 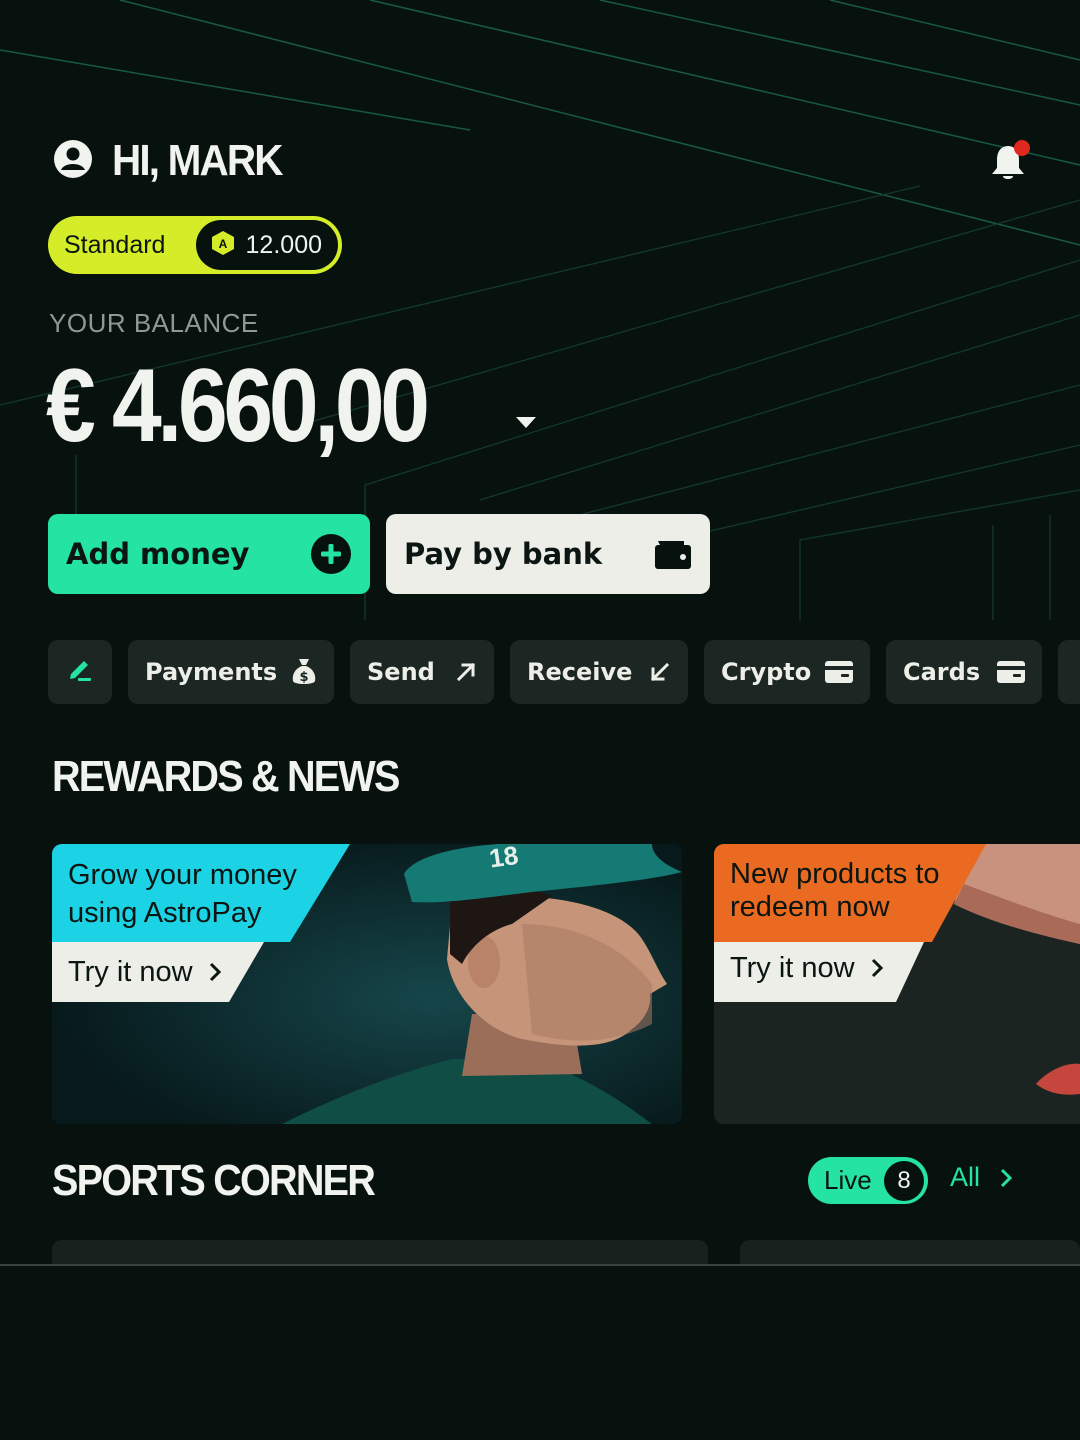 I want to click on pencil-icon, so click(x=80, y=672).